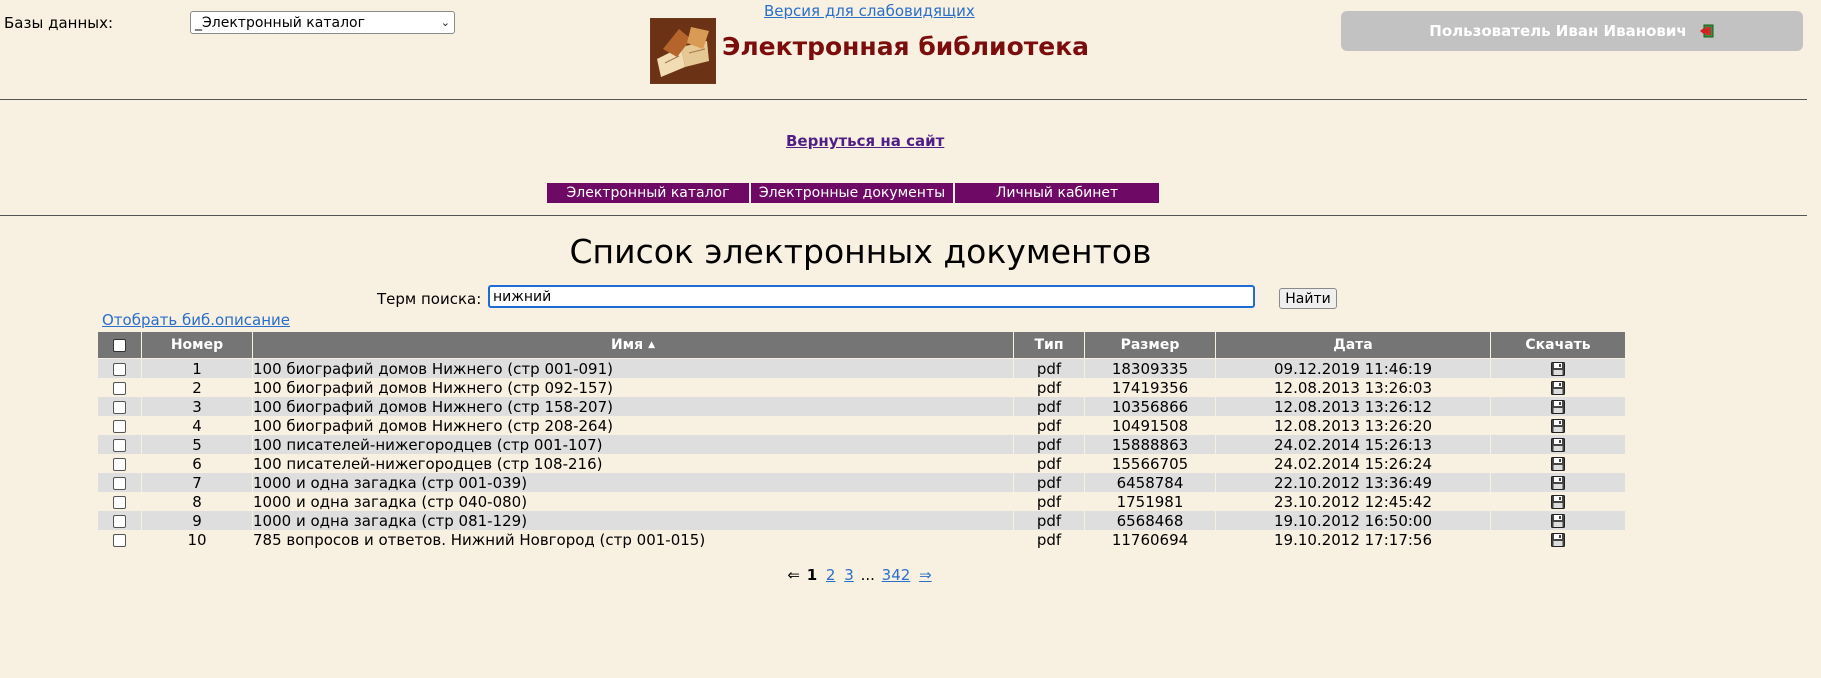 The height and width of the screenshot is (678, 1821). What do you see at coordinates (871, 296) in the screenshot?
I see `search-input: нижний` at bounding box center [871, 296].